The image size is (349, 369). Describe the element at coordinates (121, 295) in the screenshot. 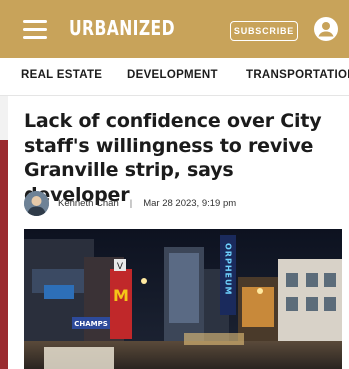

I see `mcdonalds-sign: M` at that location.